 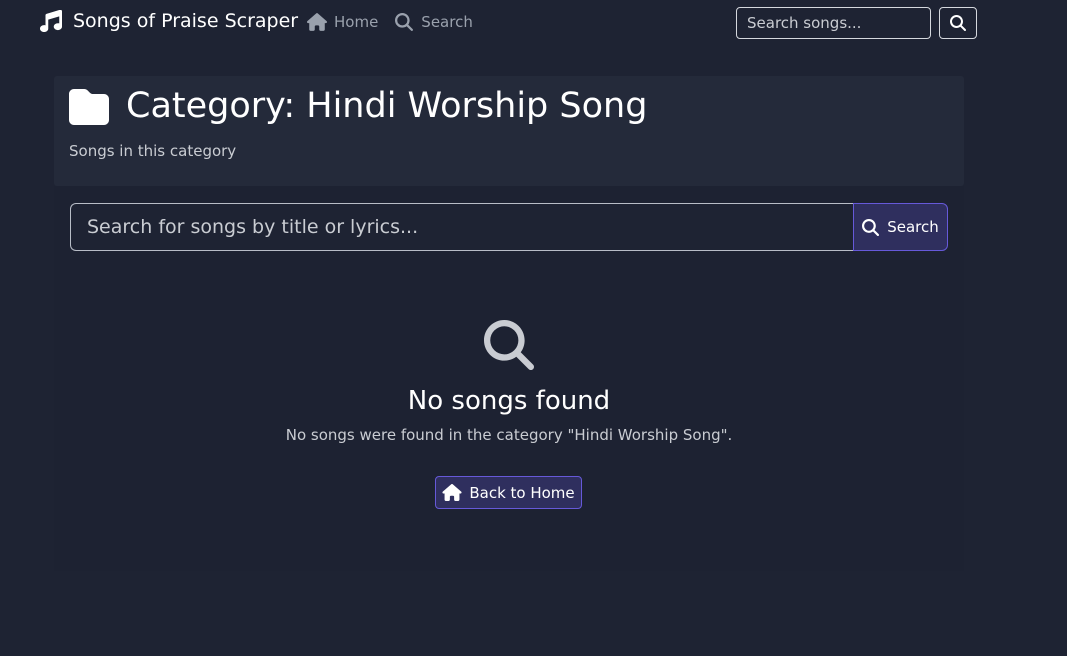 I want to click on page-subtitle: Songs in this category, so click(x=153, y=151).